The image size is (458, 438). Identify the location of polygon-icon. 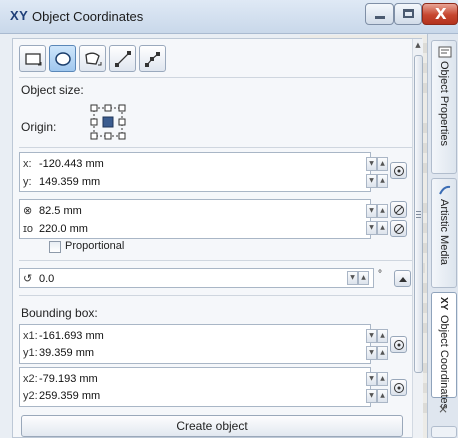
(93, 59).